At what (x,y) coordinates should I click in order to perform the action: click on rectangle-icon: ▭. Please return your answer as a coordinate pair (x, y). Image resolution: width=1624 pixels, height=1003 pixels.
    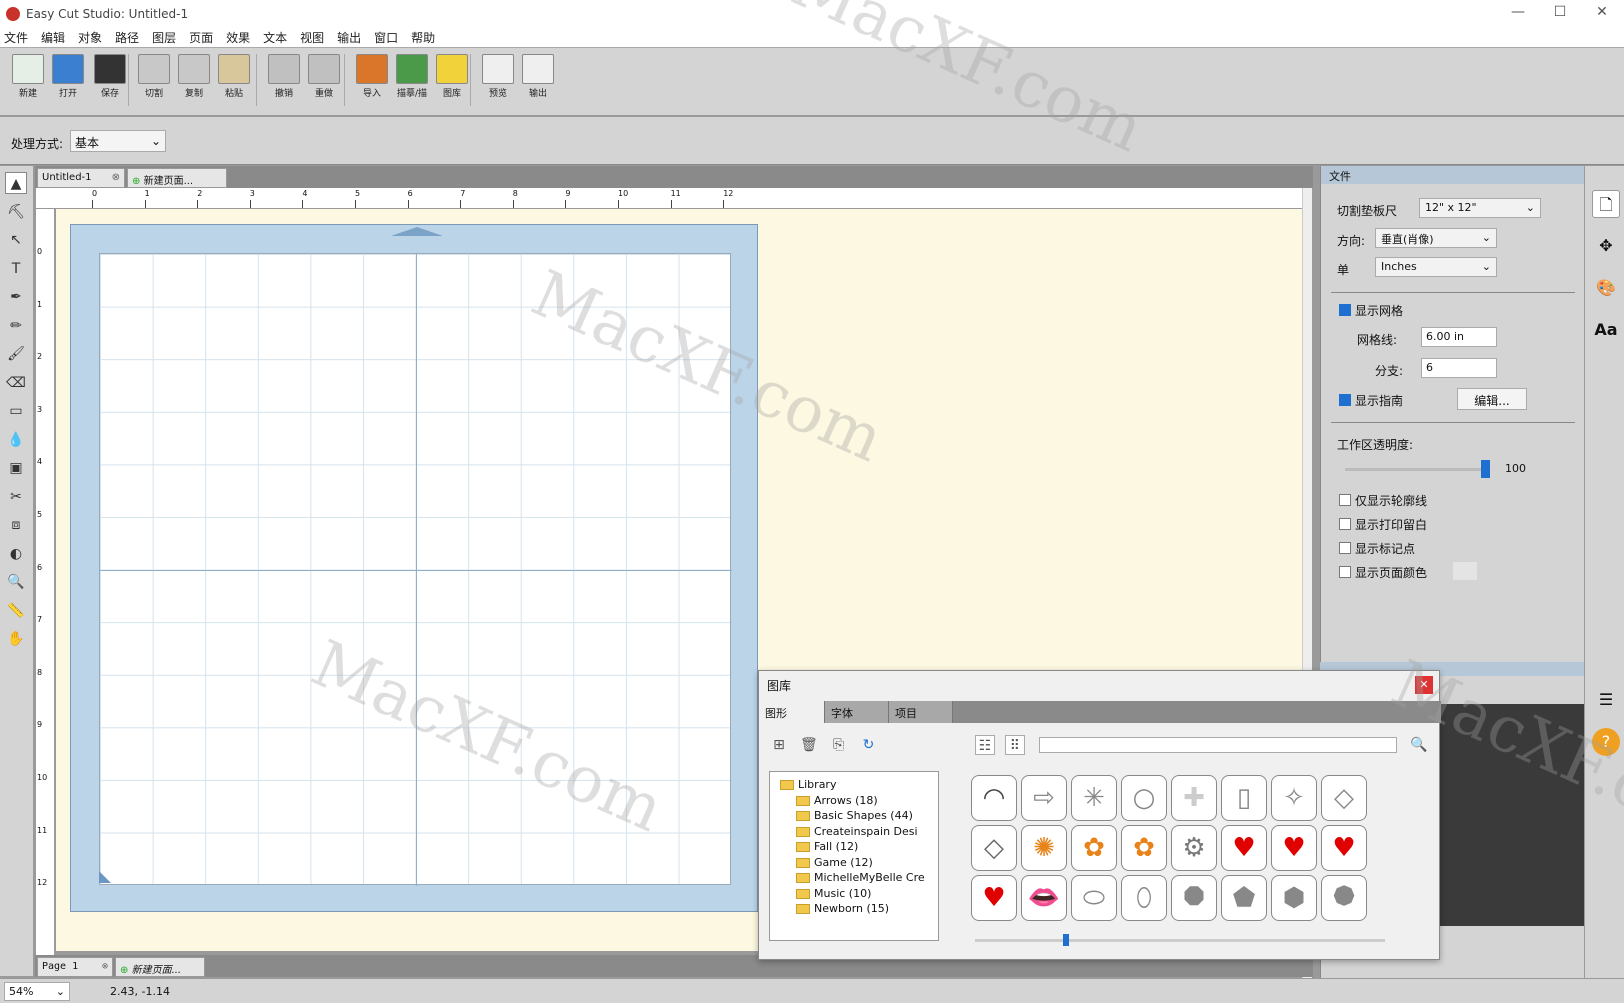
    Looking at the image, I should click on (16, 411).